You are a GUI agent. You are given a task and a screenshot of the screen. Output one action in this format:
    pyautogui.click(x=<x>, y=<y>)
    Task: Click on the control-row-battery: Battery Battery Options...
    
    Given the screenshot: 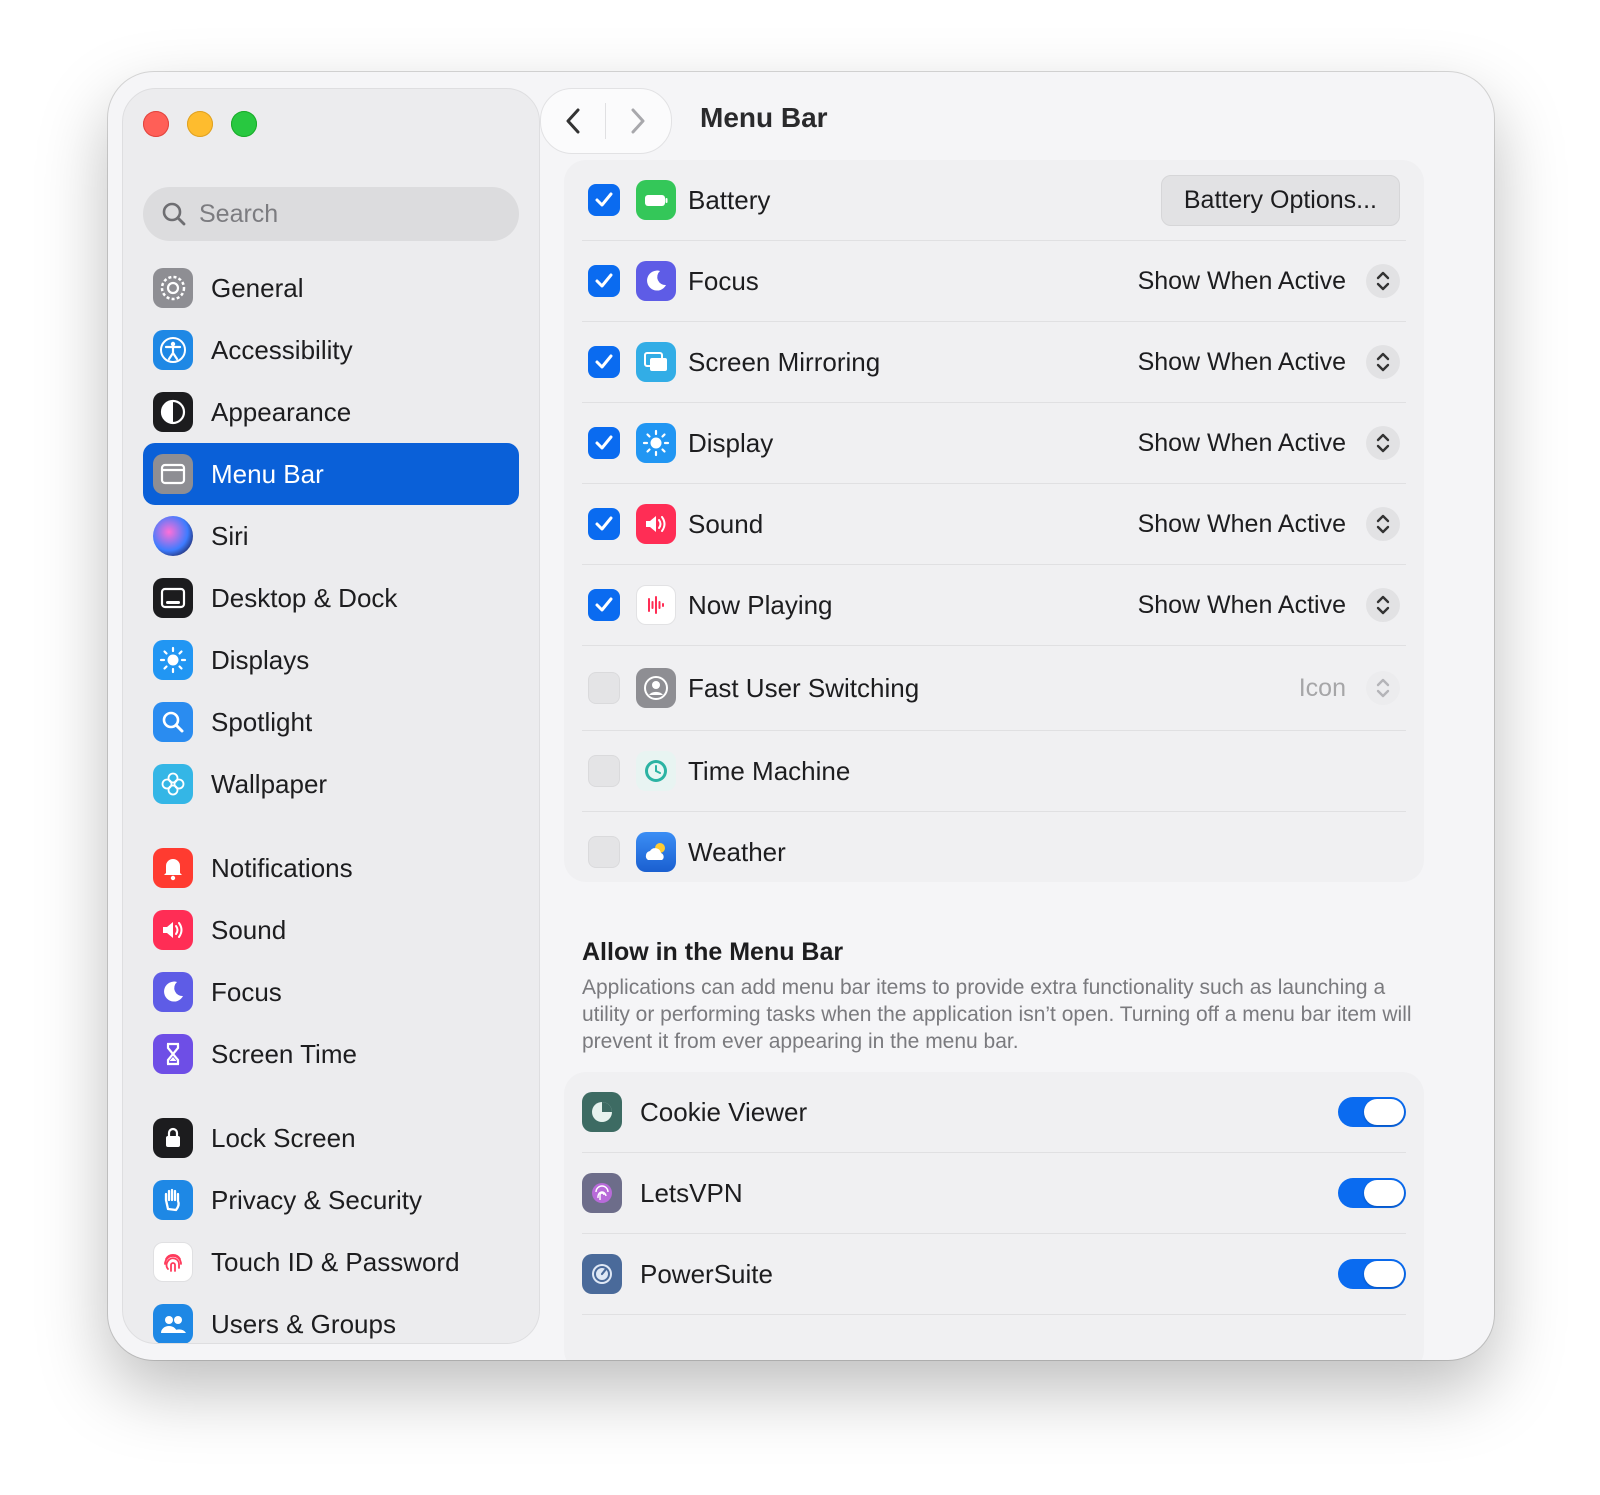 What is the action you would take?
    pyautogui.click(x=994, y=200)
    